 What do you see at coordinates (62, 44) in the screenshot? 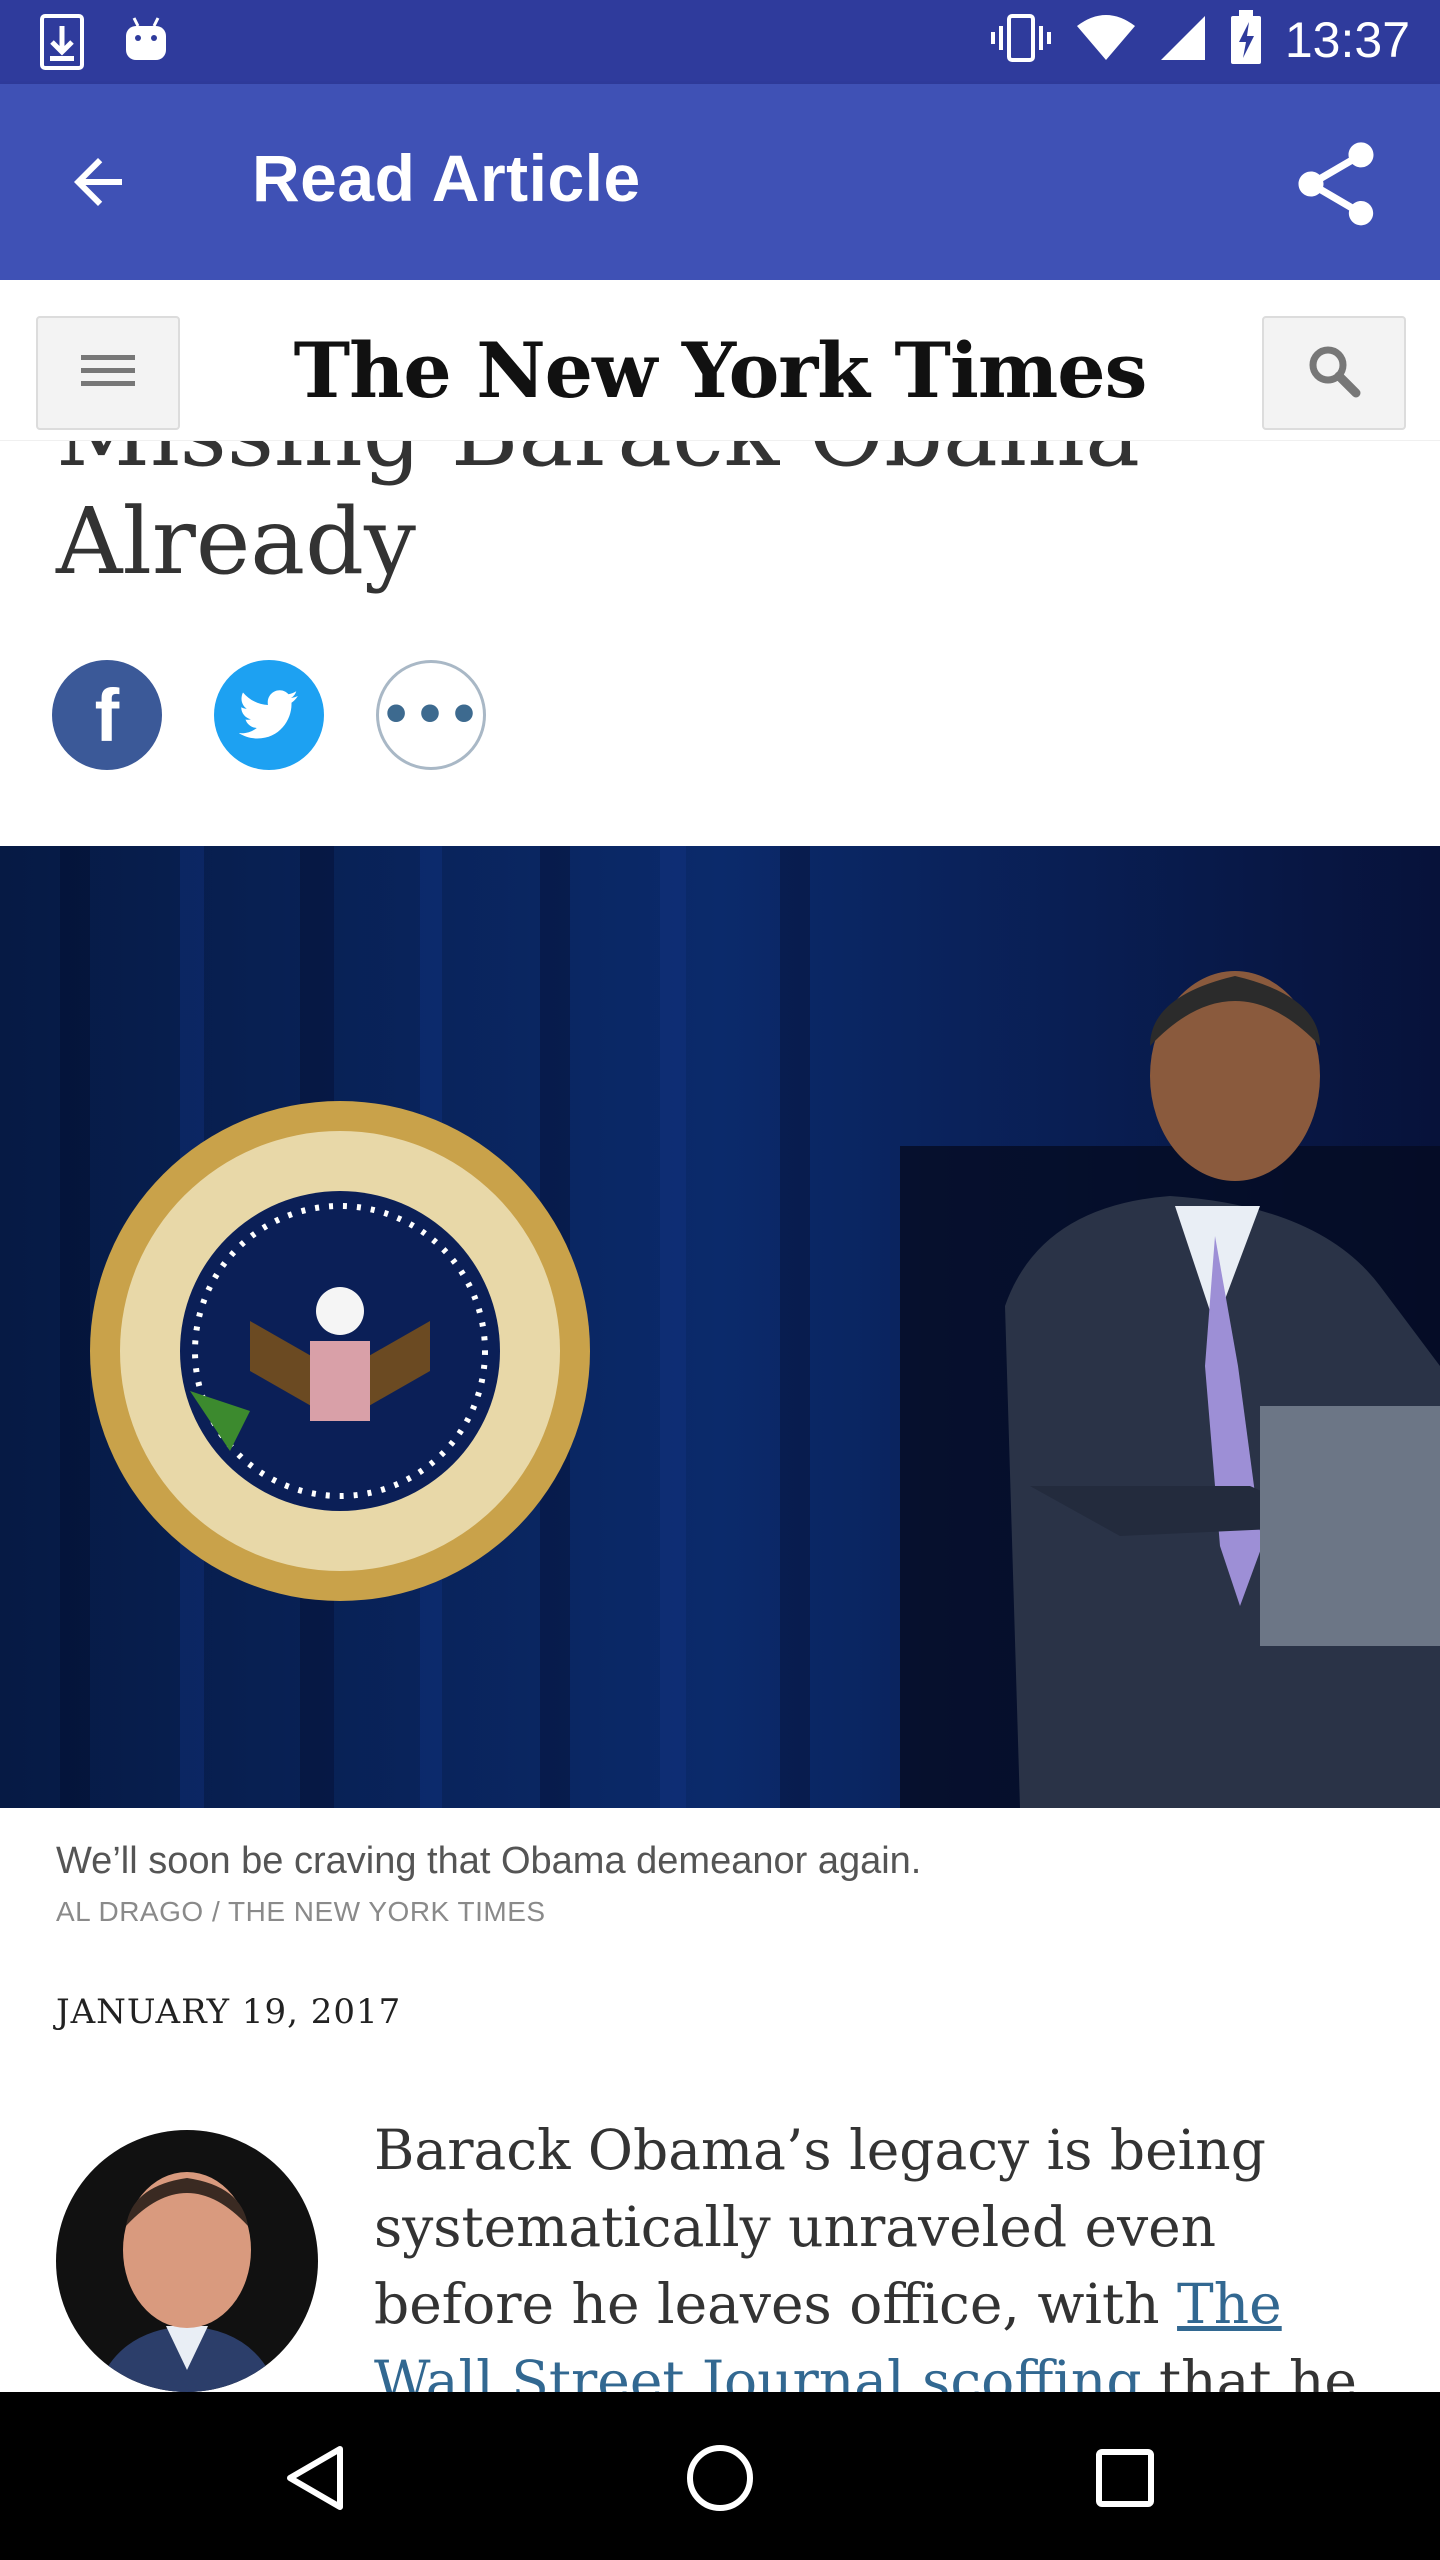
I see `download-icon` at bounding box center [62, 44].